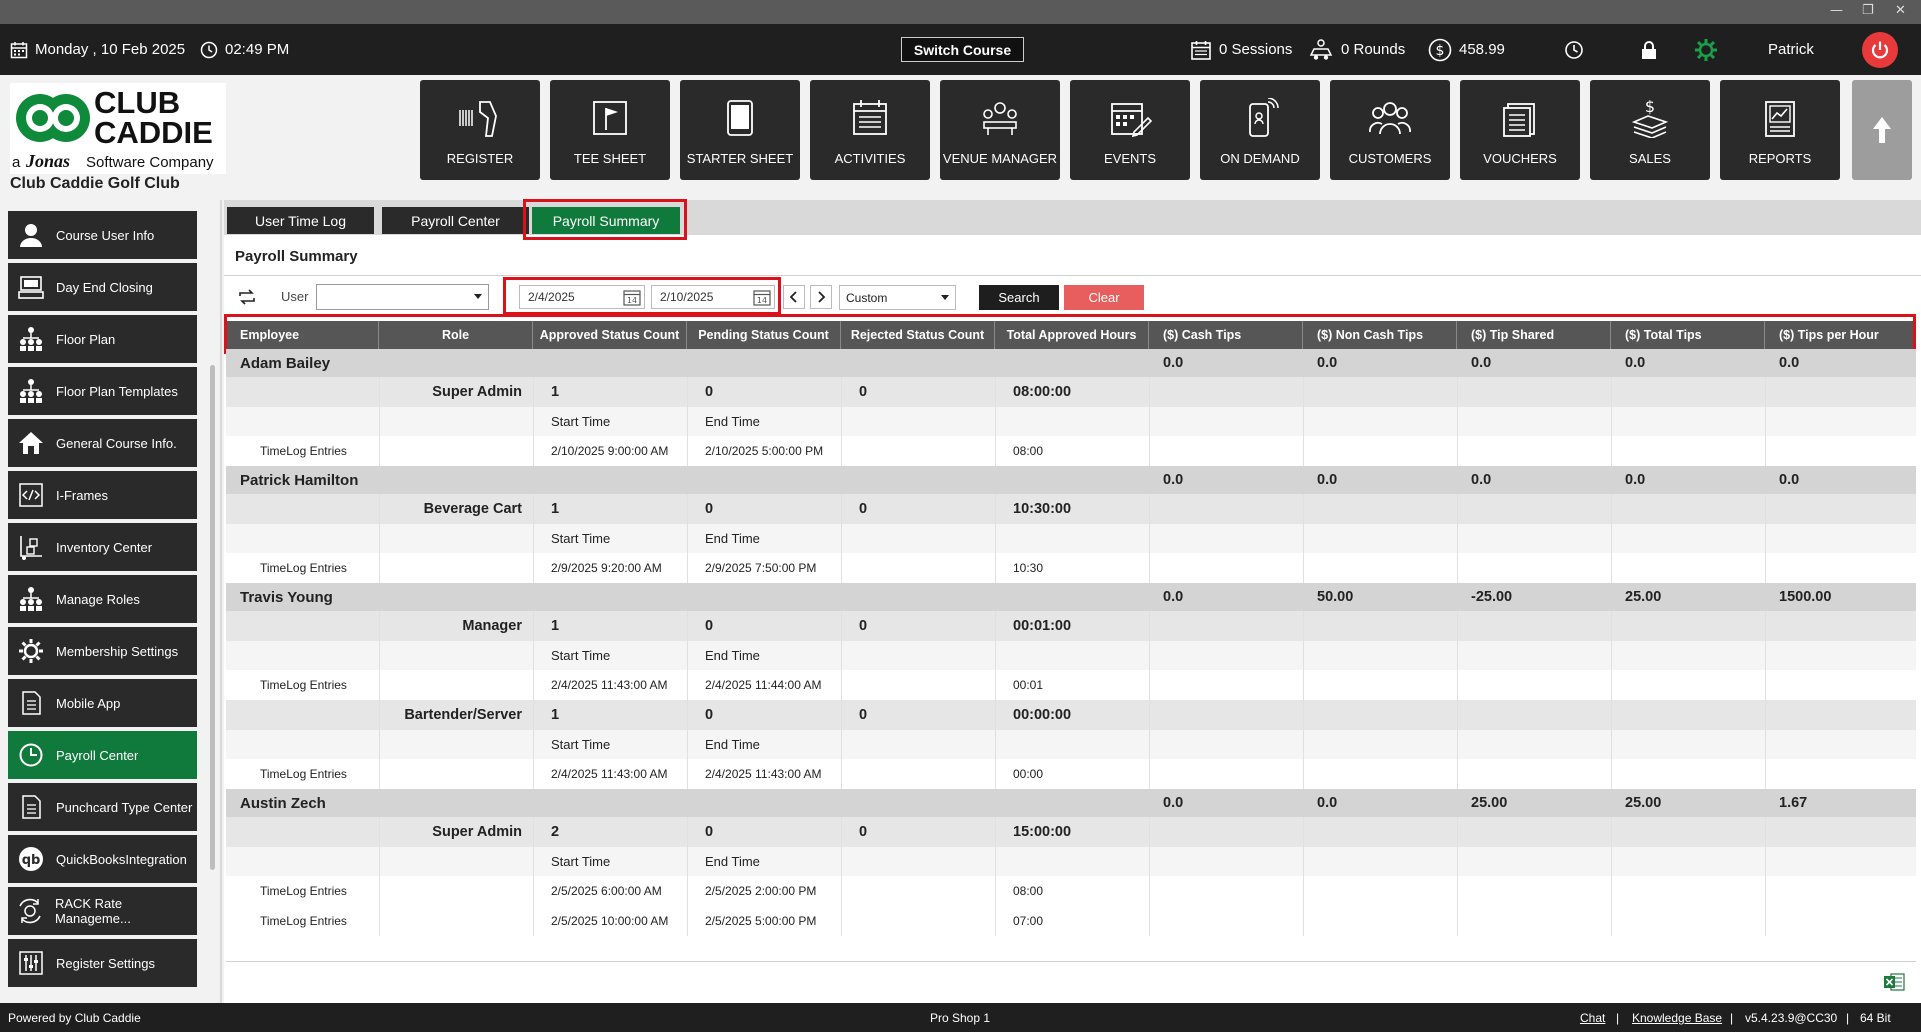 This screenshot has width=1921, height=1032. I want to click on rounds-indicator: 0 Rounds, so click(1356, 49).